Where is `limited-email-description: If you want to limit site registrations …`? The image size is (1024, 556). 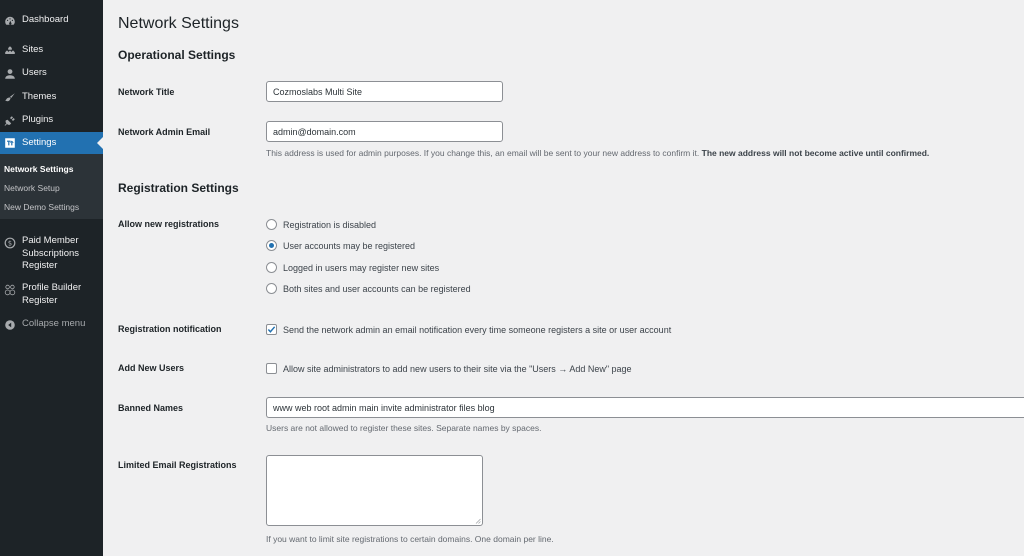
limited-email-description: If you want to limit site registrations … is located at coordinates (410, 539).